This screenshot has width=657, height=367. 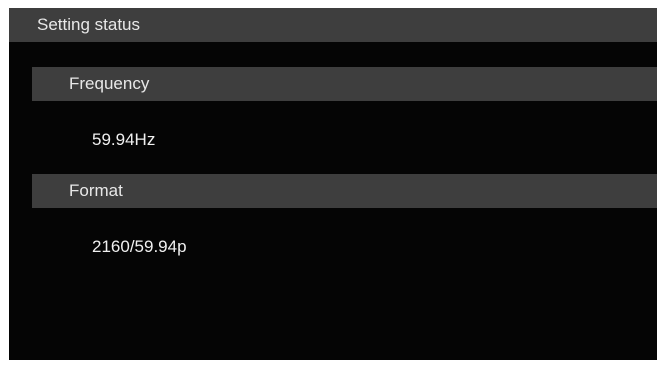 I want to click on frequency-section-header: Frequency, so click(x=344, y=84).